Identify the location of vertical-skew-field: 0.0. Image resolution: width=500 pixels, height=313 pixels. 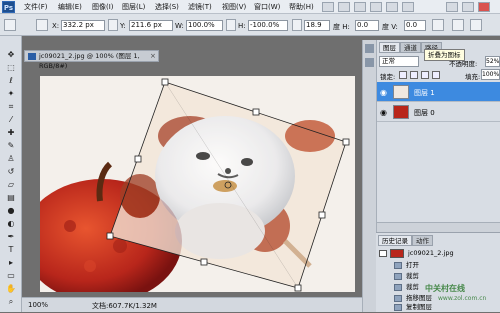
(415, 25).